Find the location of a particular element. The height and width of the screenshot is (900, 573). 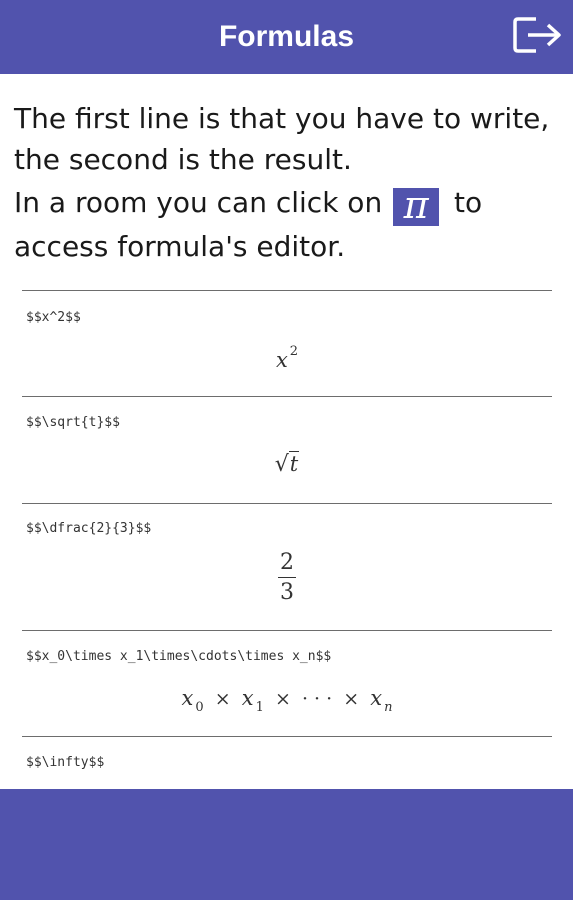

formula-code: $$\sqrt{t}$$ is located at coordinates (73, 422).